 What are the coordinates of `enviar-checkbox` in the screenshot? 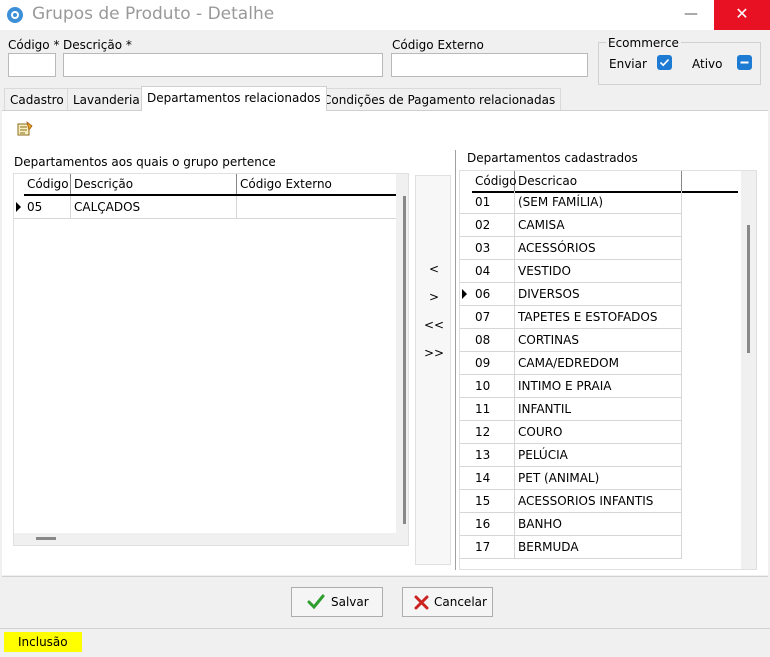 It's located at (664, 62).